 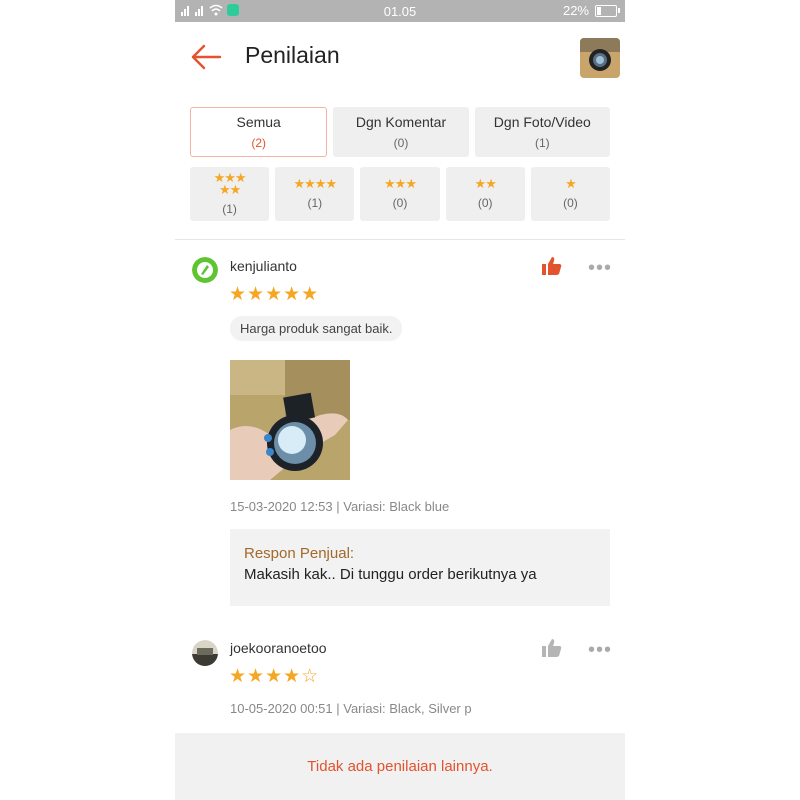 I want to click on review-comment: Harga produk sangat baik., so click(x=316, y=328).